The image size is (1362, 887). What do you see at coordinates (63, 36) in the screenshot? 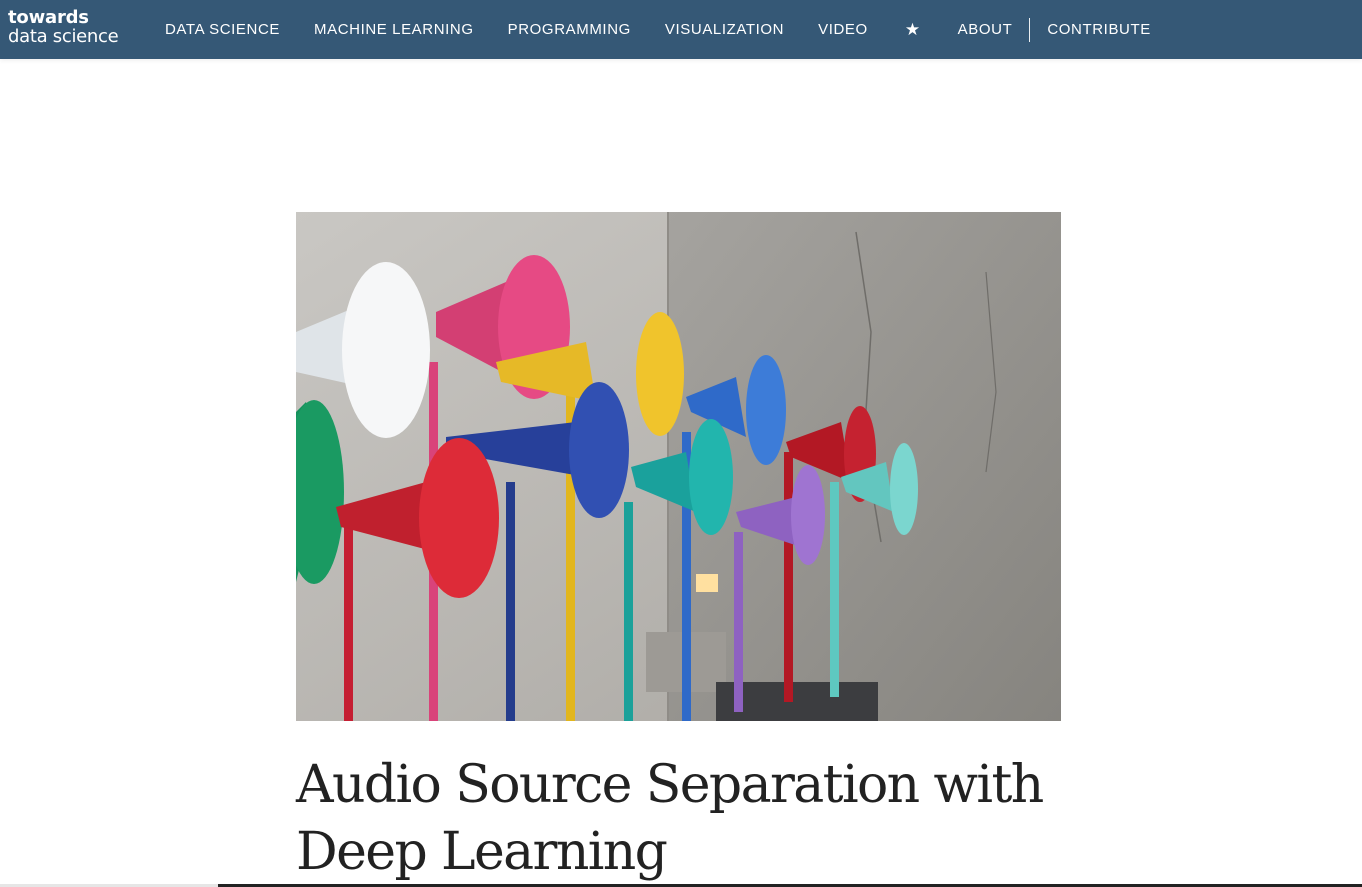
I see `logo-line-2: data science` at bounding box center [63, 36].